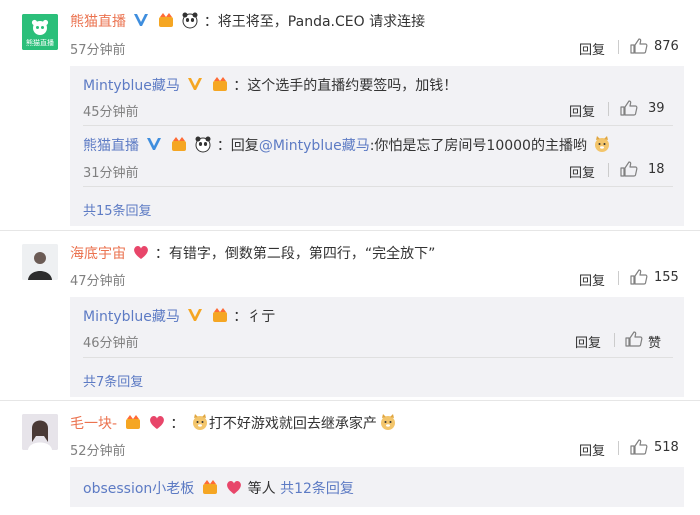 The height and width of the screenshot is (515, 700). Describe the element at coordinates (93, 424) in the screenshot. I see `comment-3-author: 毛一块-` at that location.